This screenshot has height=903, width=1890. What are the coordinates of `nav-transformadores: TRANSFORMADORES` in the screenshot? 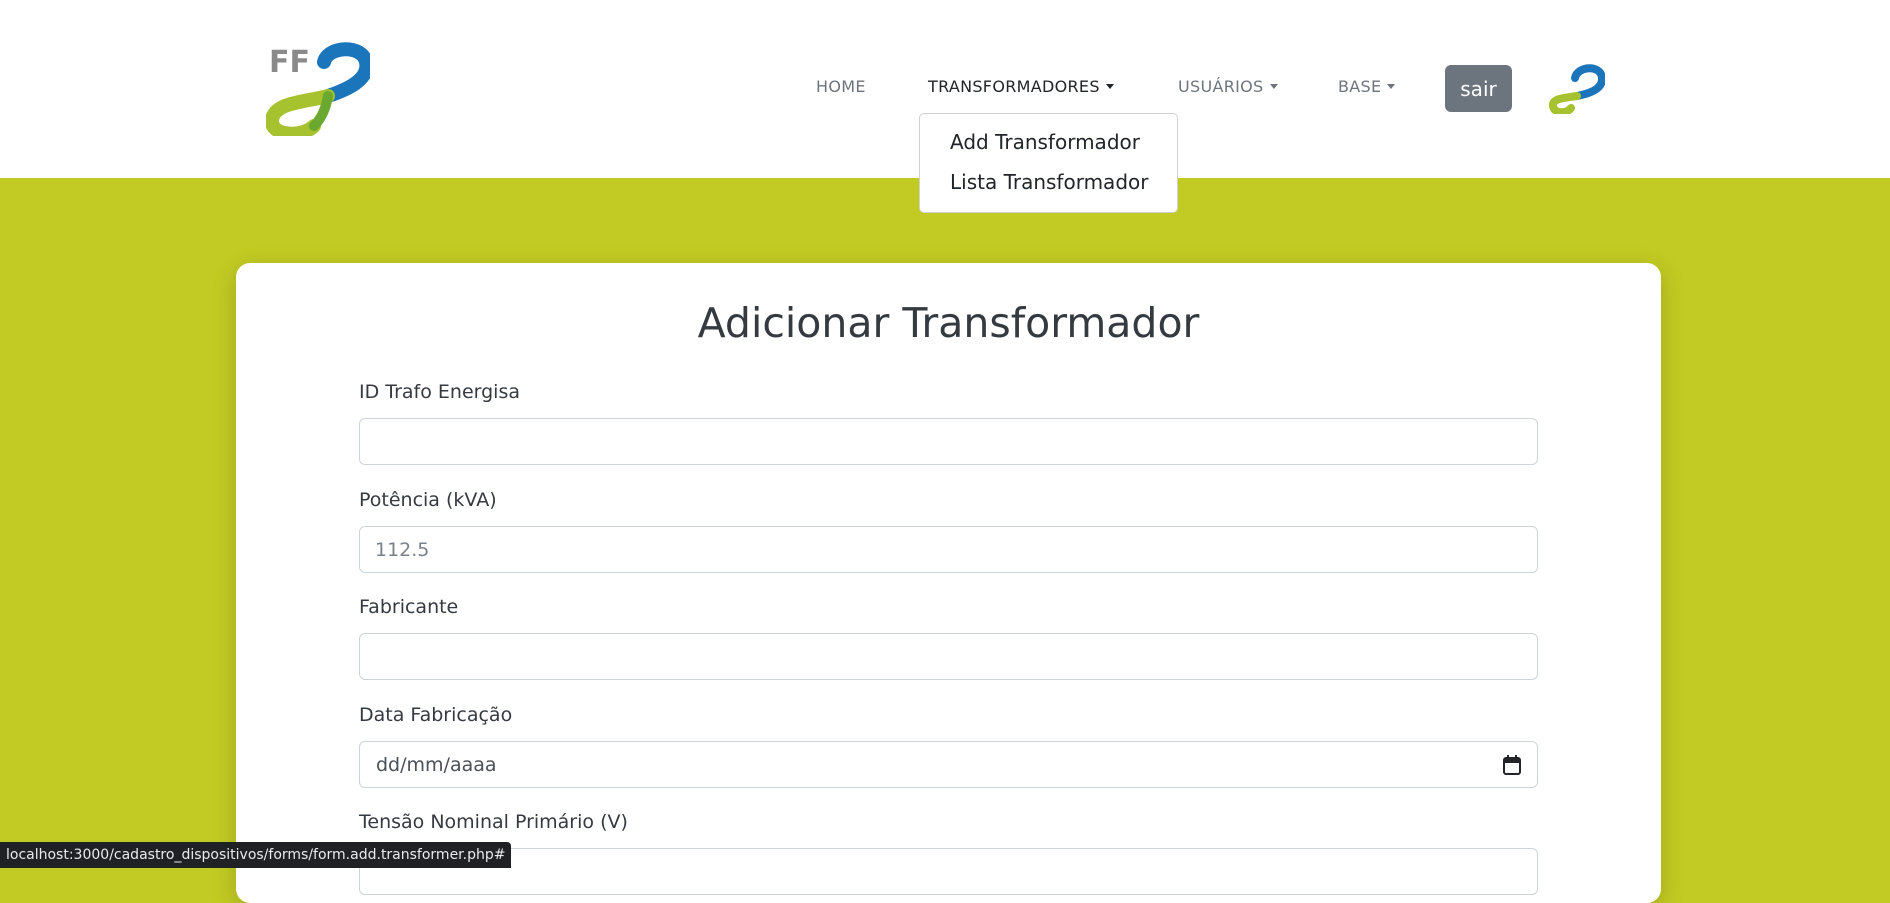 It's located at (1021, 87).